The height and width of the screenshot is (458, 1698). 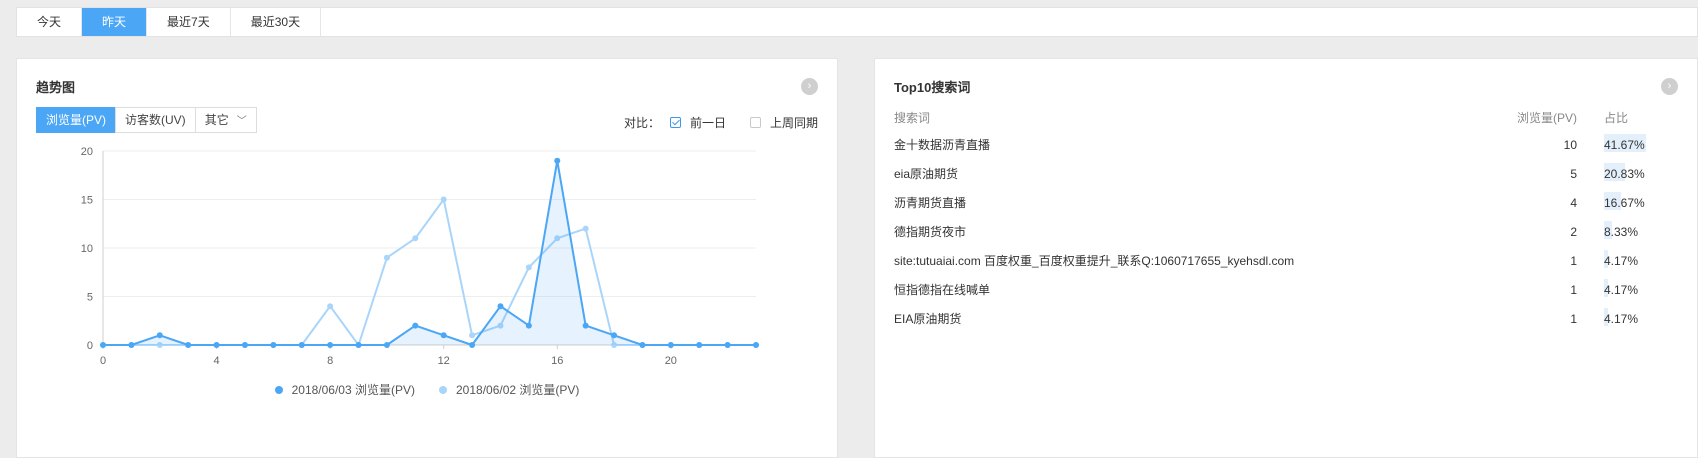 What do you see at coordinates (641, 123) in the screenshot?
I see `compare-label: 对比：` at bounding box center [641, 123].